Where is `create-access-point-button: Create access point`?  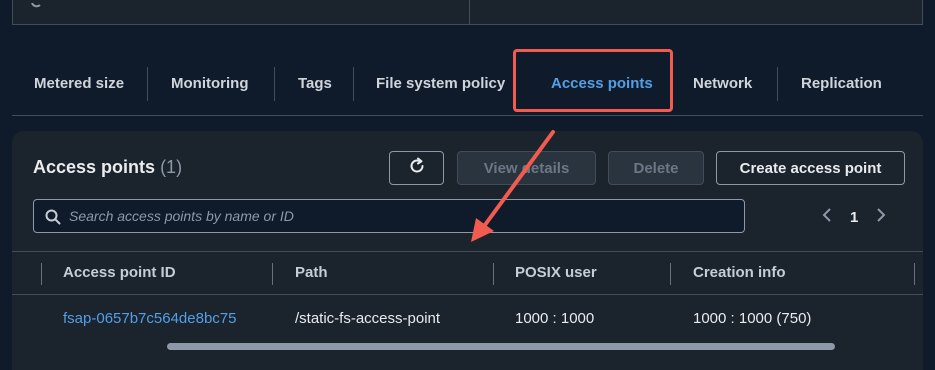
create-access-point-button: Create access point is located at coordinates (810, 168).